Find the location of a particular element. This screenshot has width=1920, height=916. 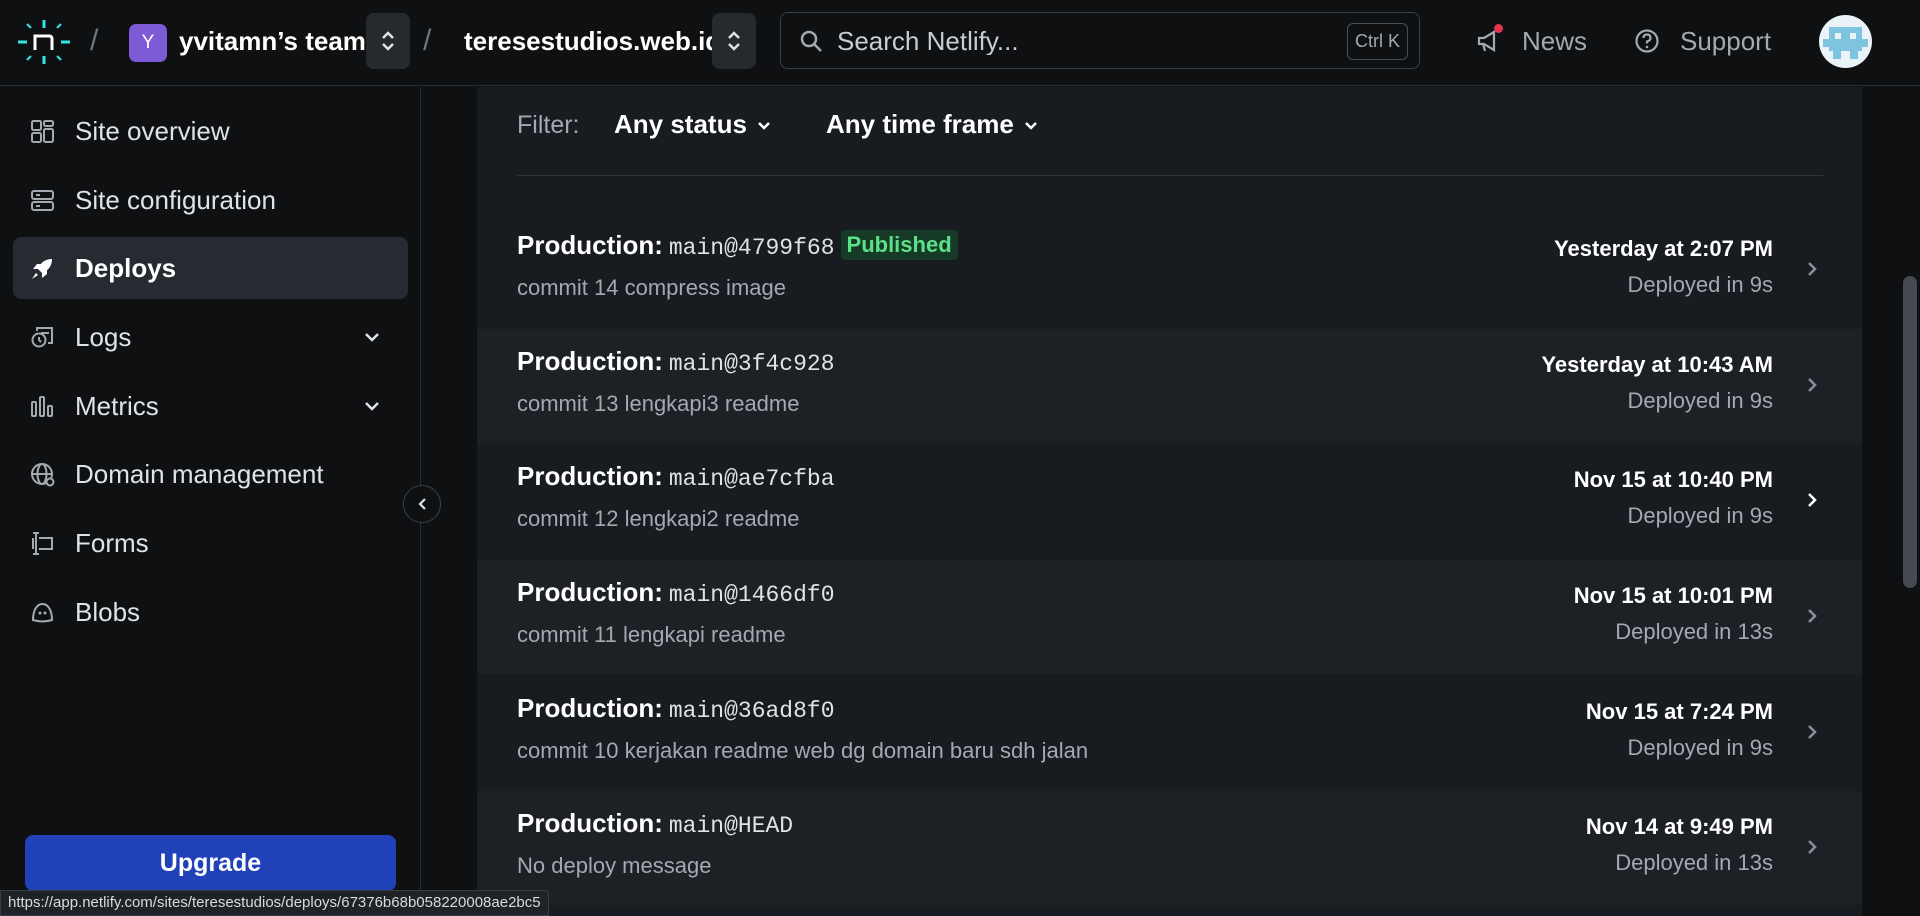

sidebar-item-forms: Forms is located at coordinates (210, 543).